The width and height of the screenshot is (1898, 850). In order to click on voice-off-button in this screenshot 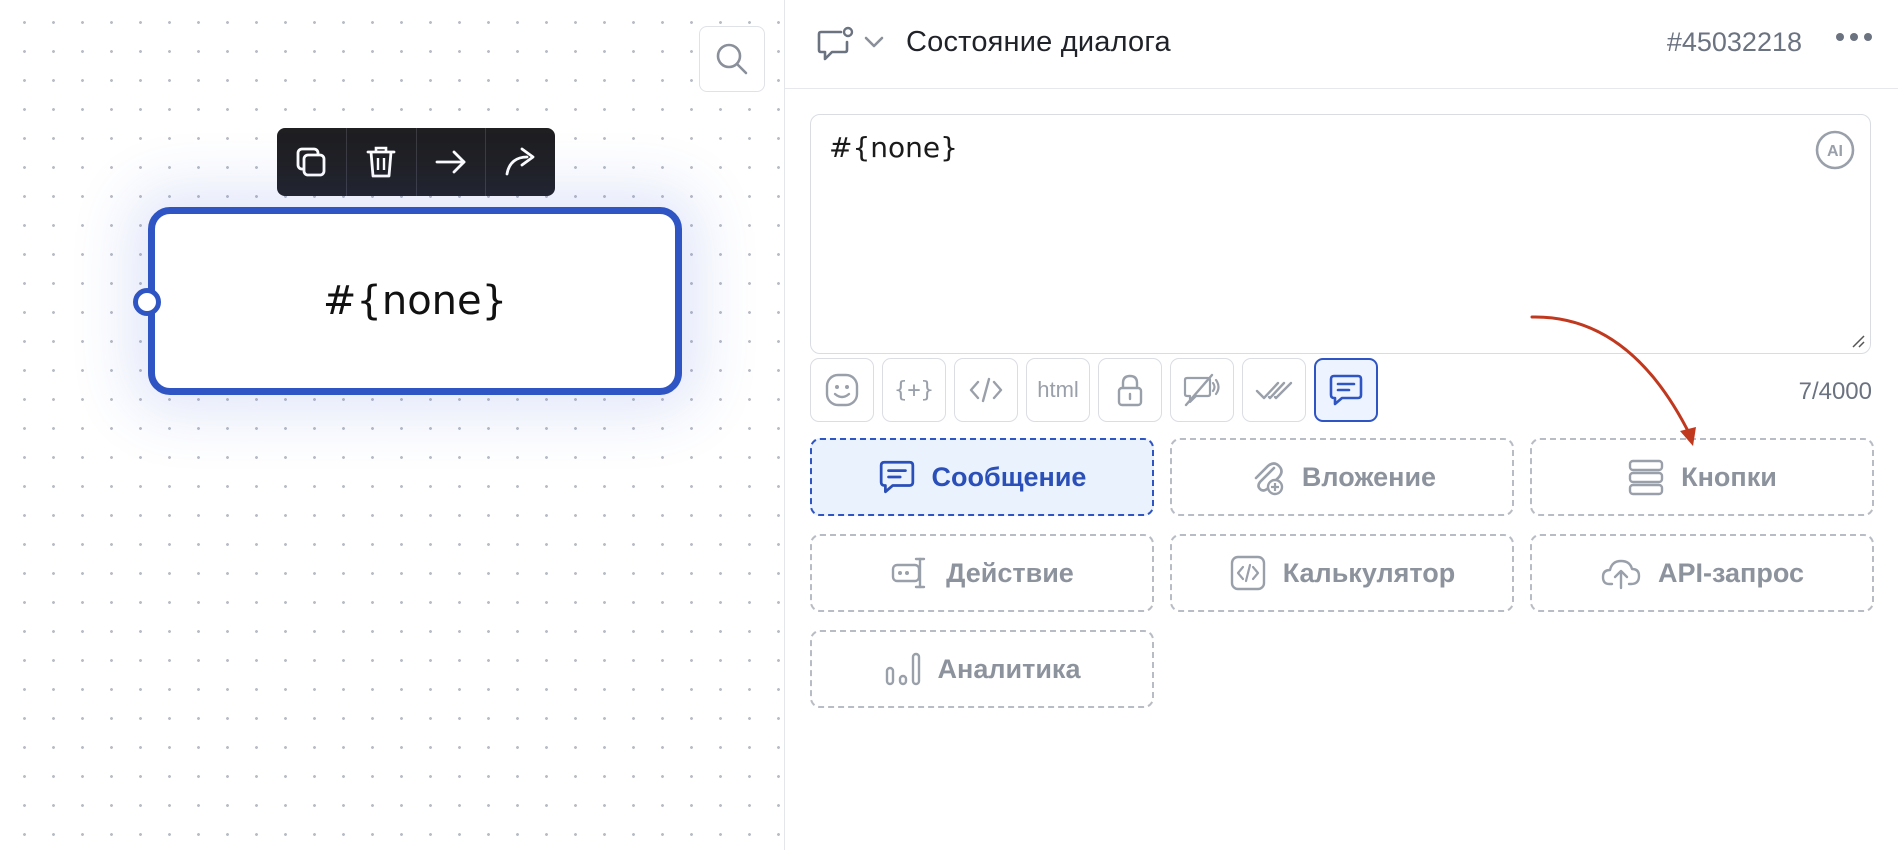, I will do `click(1202, 390)`.